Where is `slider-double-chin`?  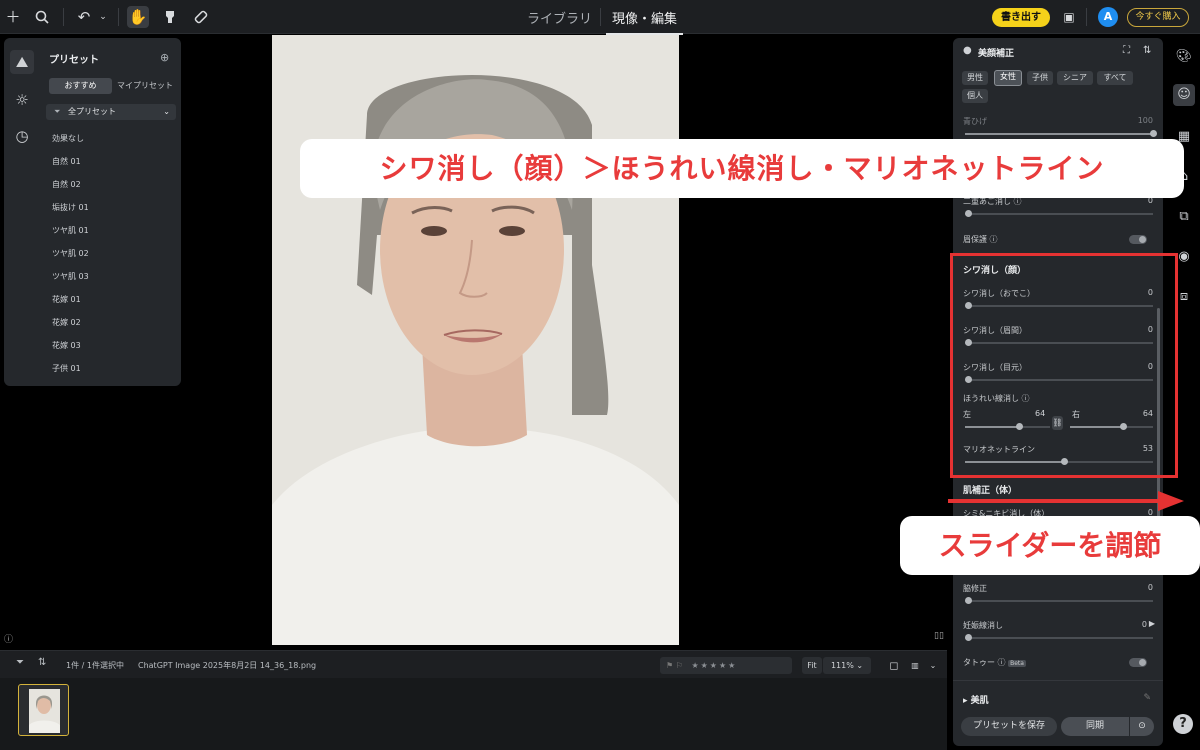
slider-double-chin is located at coordinates (1059, 213).